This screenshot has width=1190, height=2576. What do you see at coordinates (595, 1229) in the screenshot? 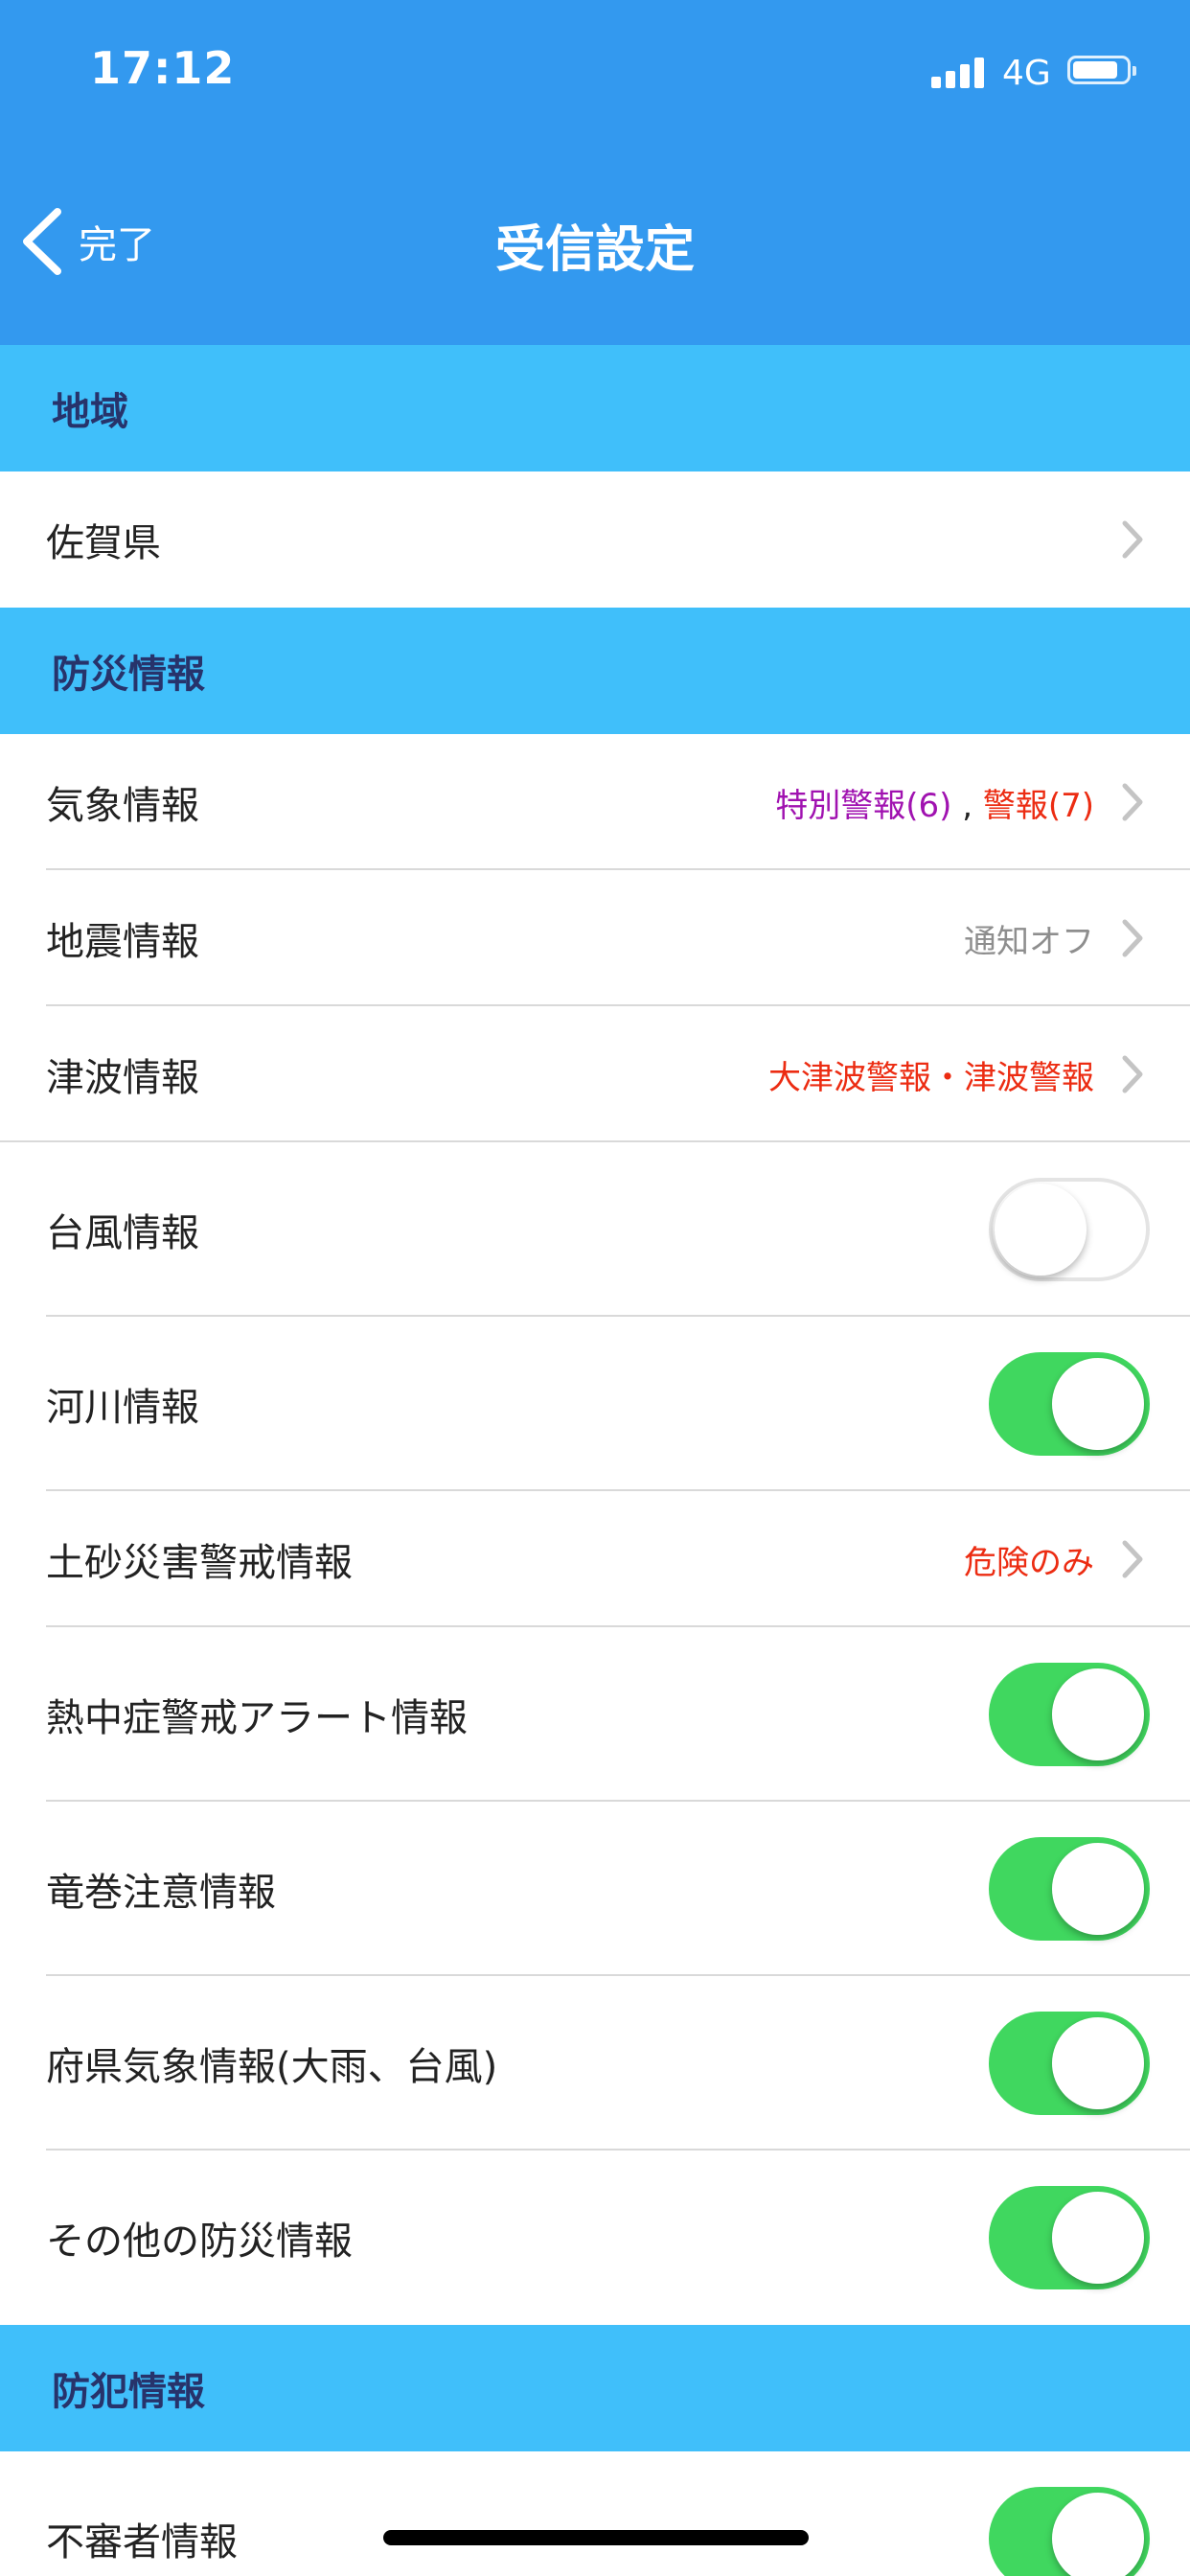
I see `list-item-typhoon: 台風情報` at bounding box center [595, 1229].